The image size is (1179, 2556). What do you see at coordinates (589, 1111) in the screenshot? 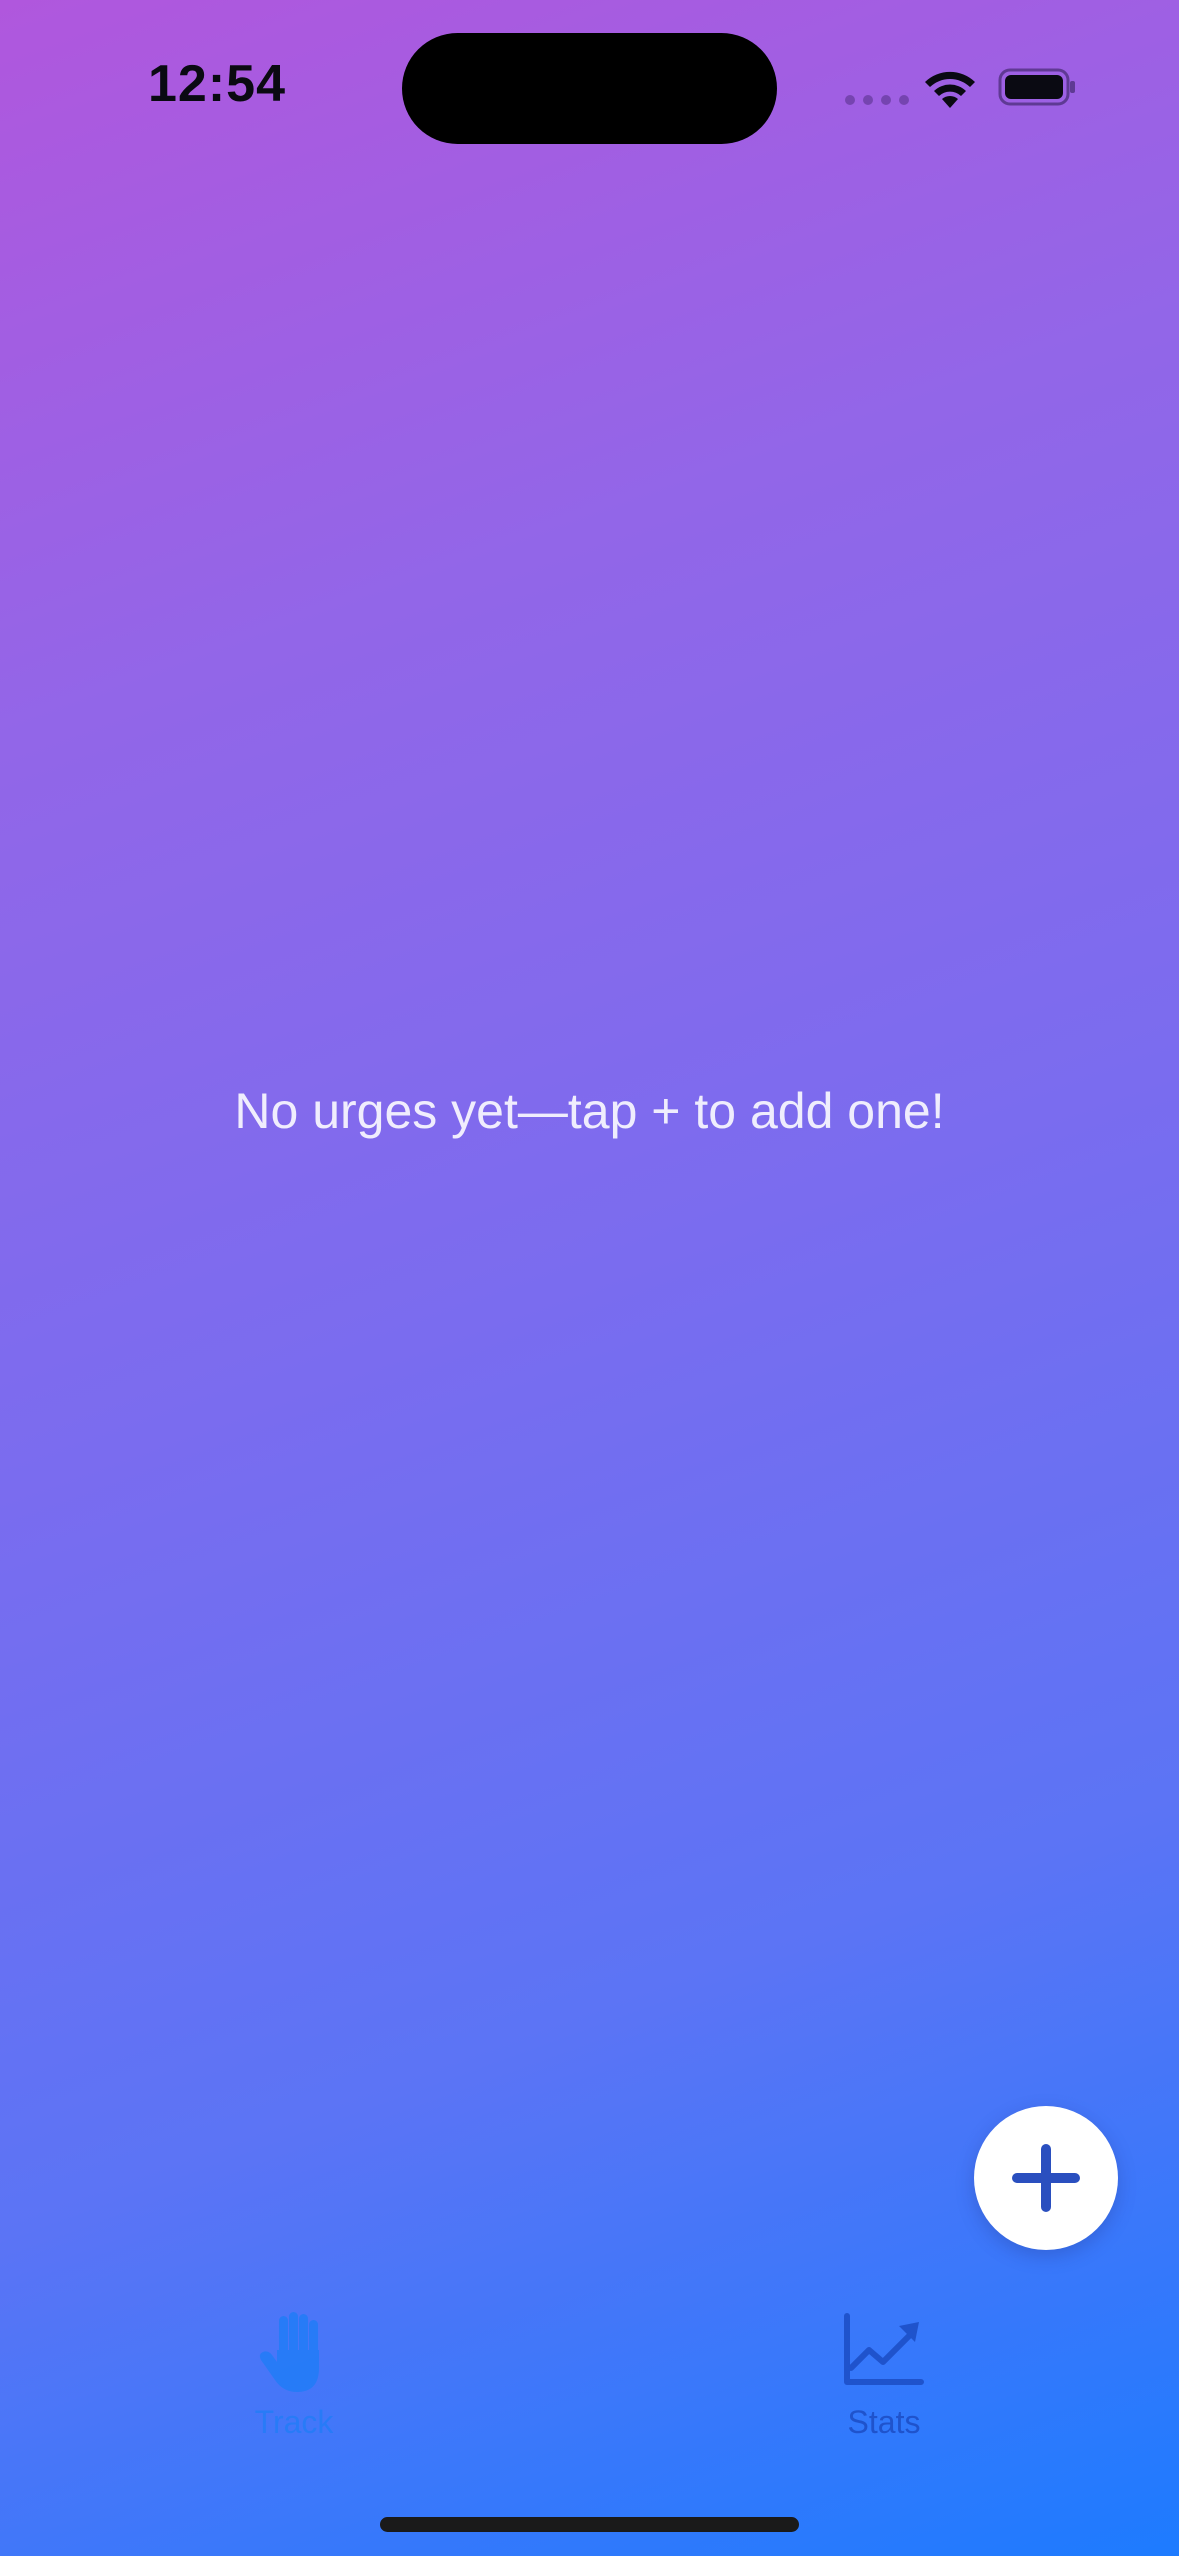
I see `empty-state-message: No urges yet—tap + to add one!` at bounding box center [589, 1111].